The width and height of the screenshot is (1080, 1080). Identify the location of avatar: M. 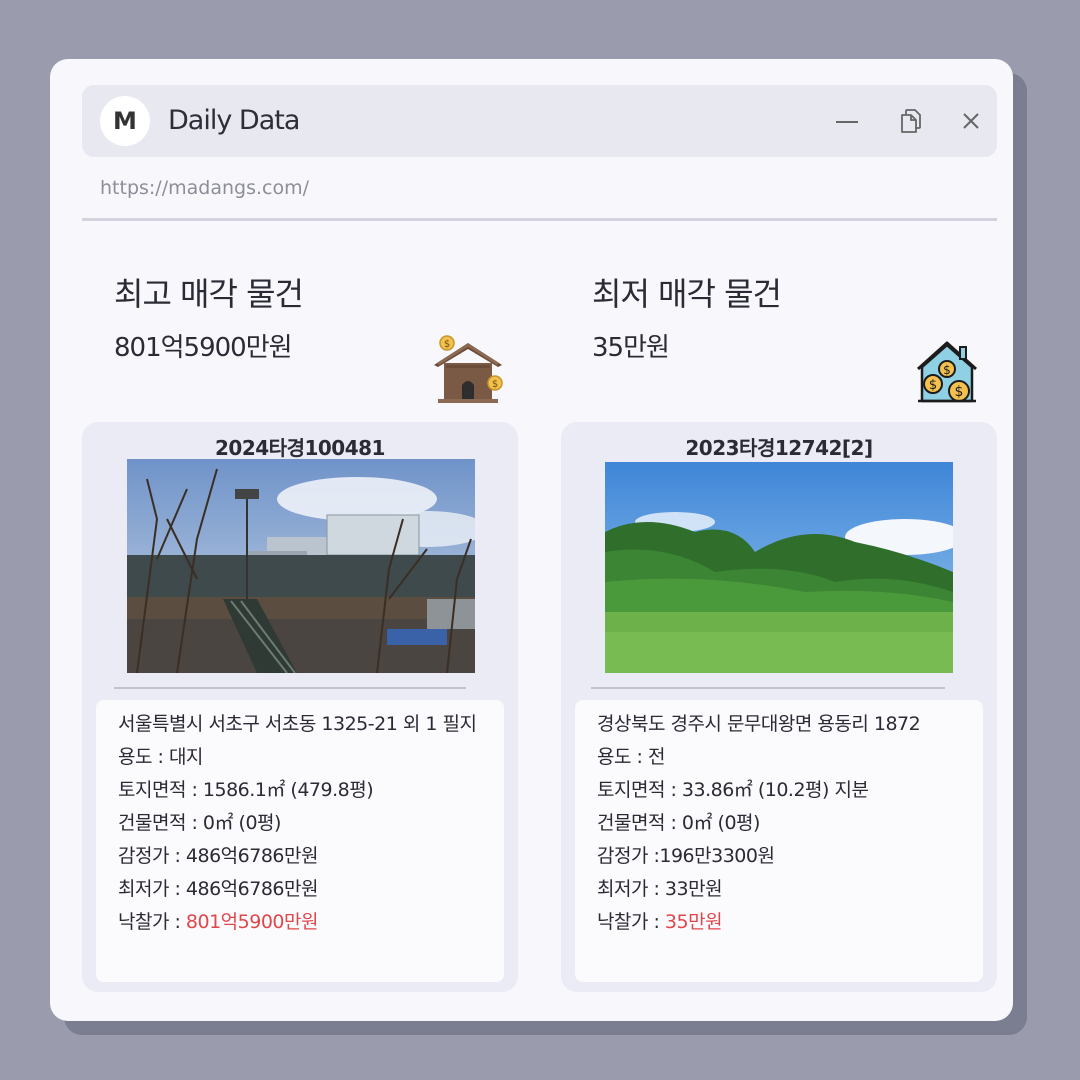
(125, 121).